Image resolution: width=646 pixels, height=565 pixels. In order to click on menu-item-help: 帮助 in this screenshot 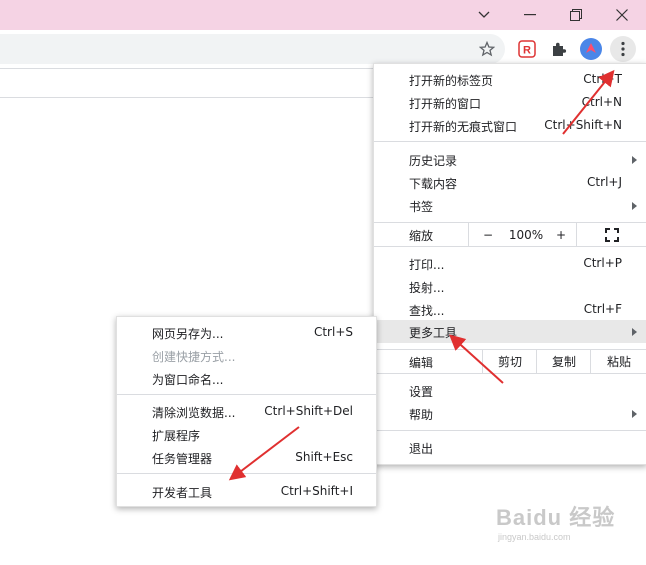, I will do `click(510, 413)`.